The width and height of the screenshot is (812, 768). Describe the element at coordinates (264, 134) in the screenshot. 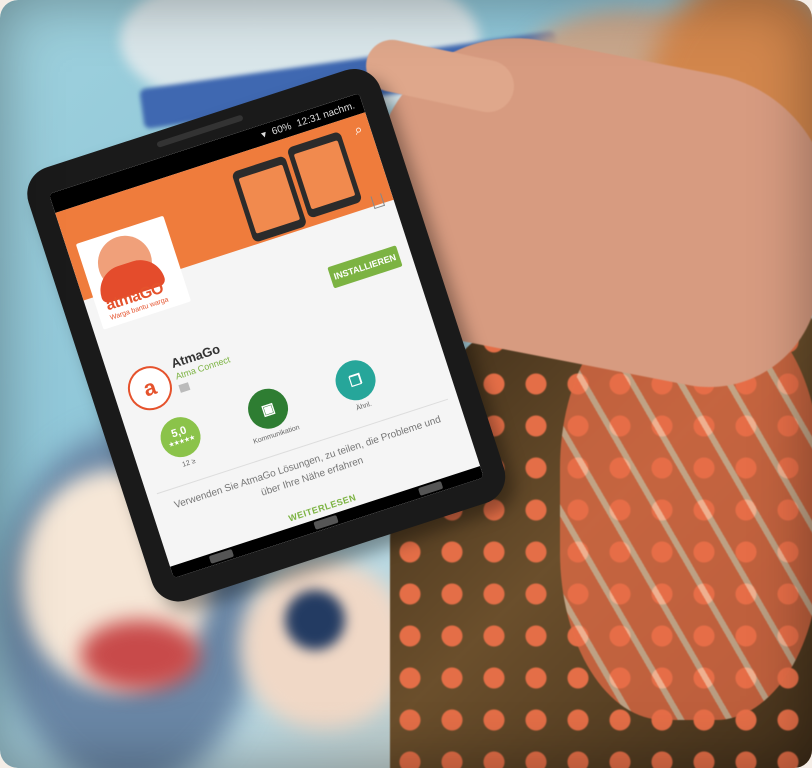

I see `signal-icon: ▾` at that location.